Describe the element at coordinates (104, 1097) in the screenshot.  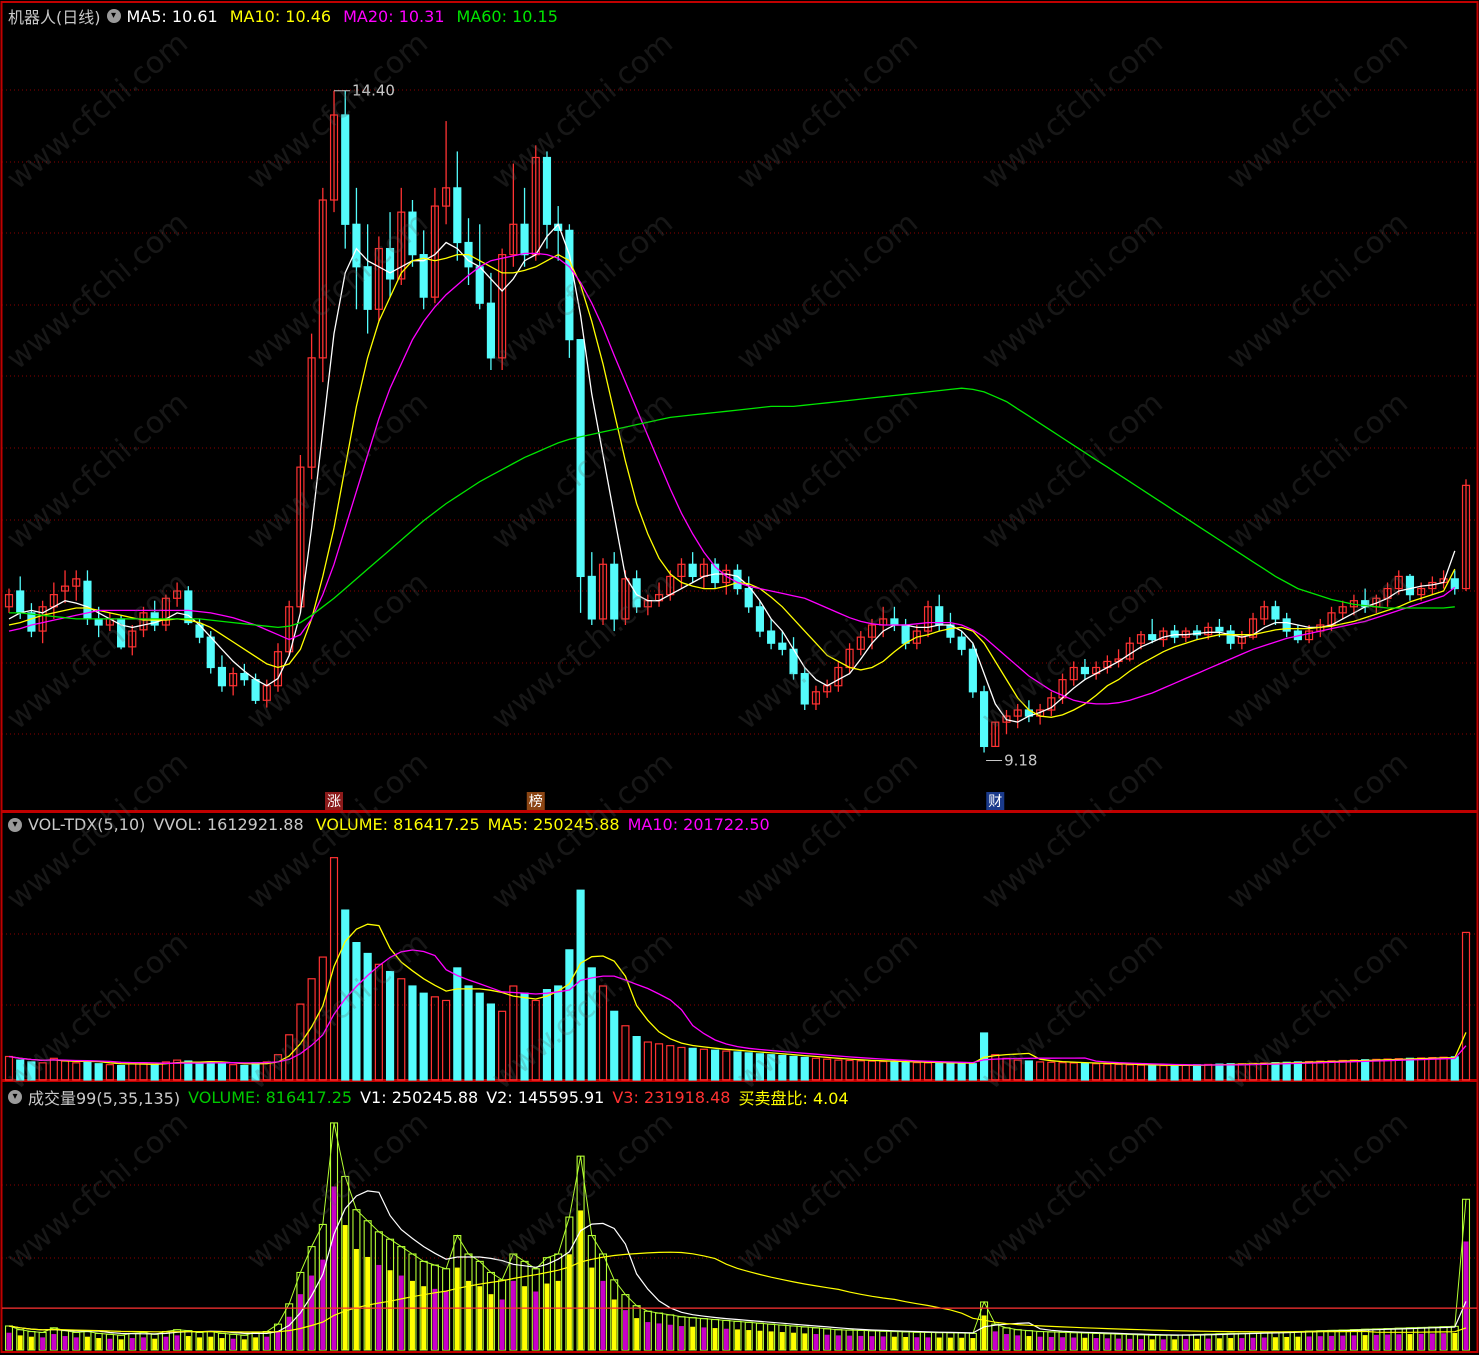
I see `turnover-indicator-name: 成交量99(5,35,135)` at that location.